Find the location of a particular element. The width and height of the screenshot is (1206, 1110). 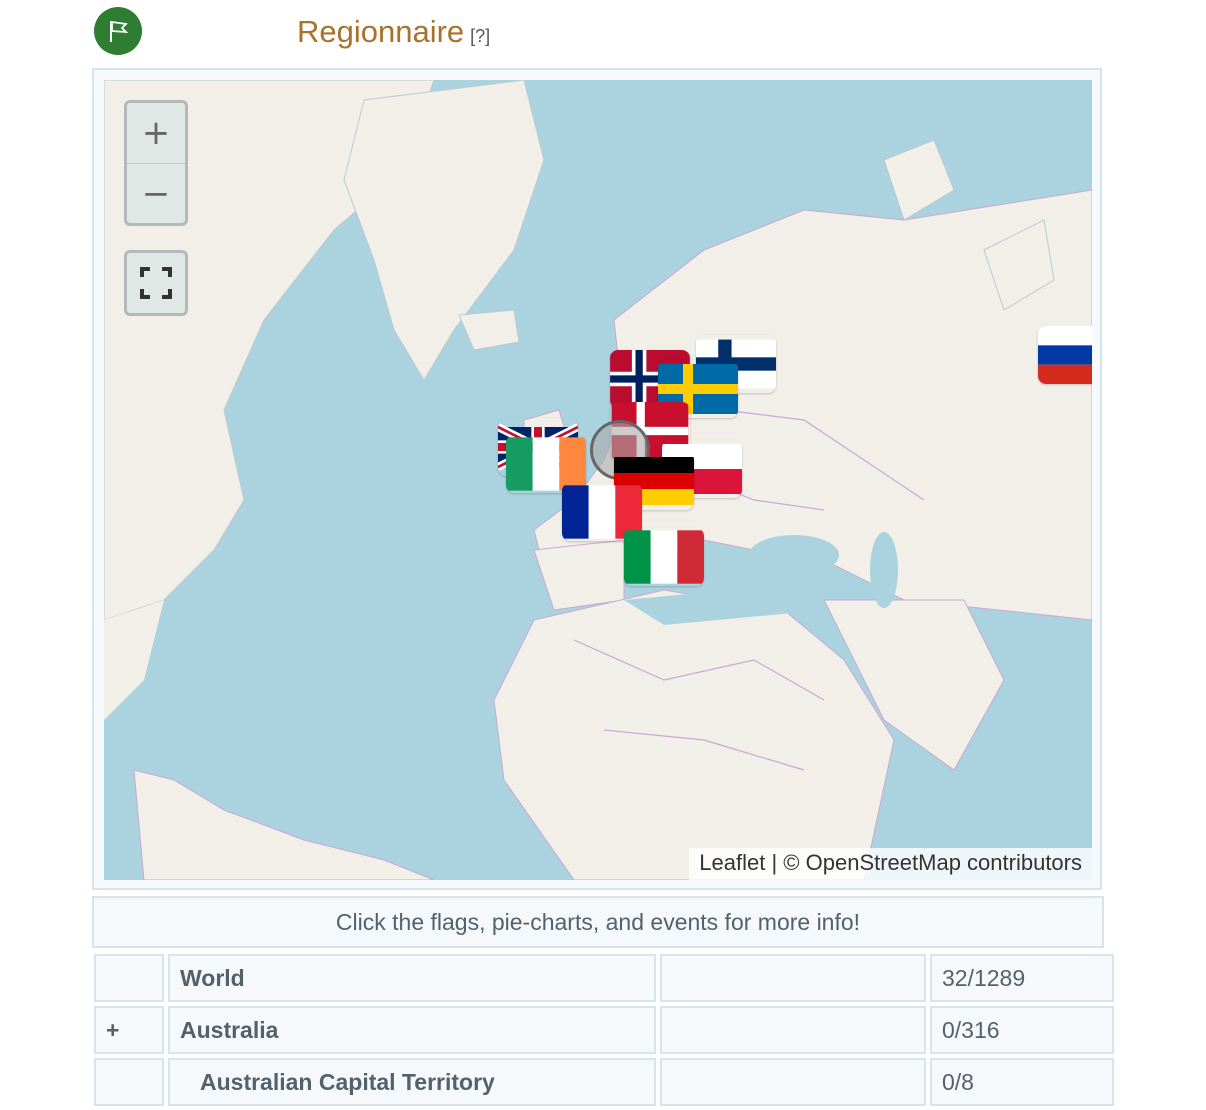

flag-marker-italy is located at coordinates (664, 557).